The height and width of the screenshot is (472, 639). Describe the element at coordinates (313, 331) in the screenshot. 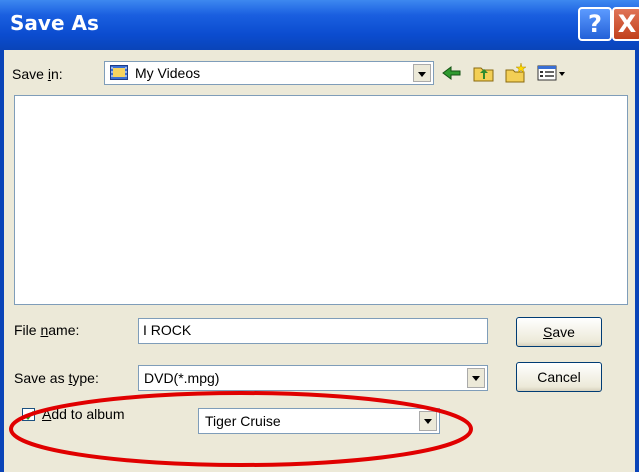

I see `file-name-input: I ROCK` at that location.